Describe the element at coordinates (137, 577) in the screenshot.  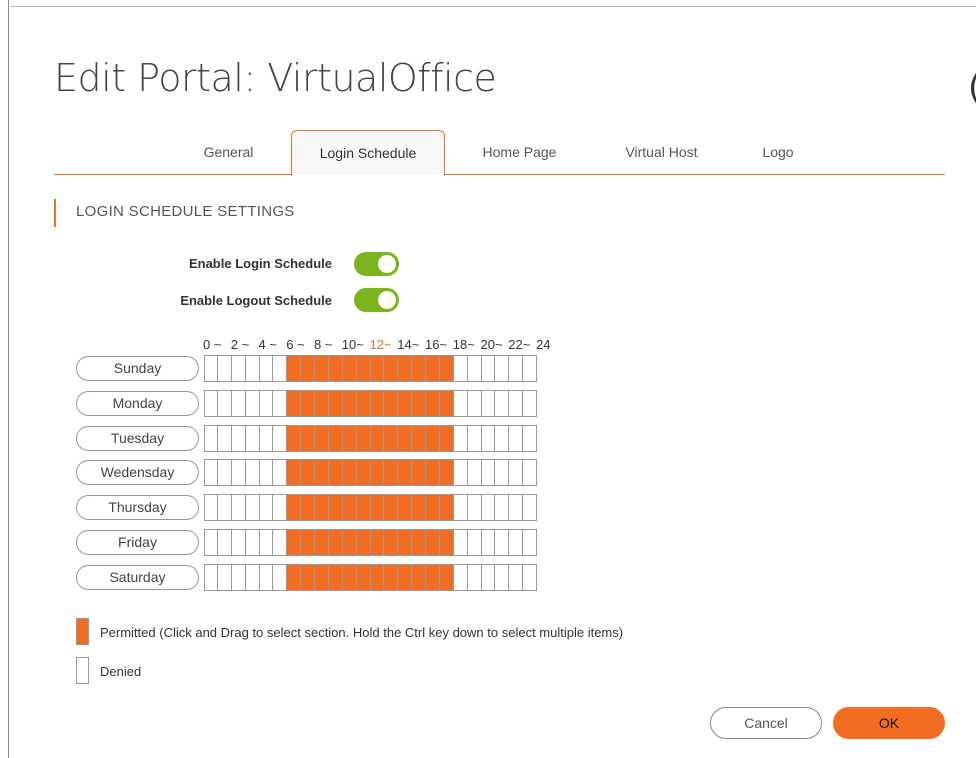
I see `day-button-saturday: Saturday` at that location.